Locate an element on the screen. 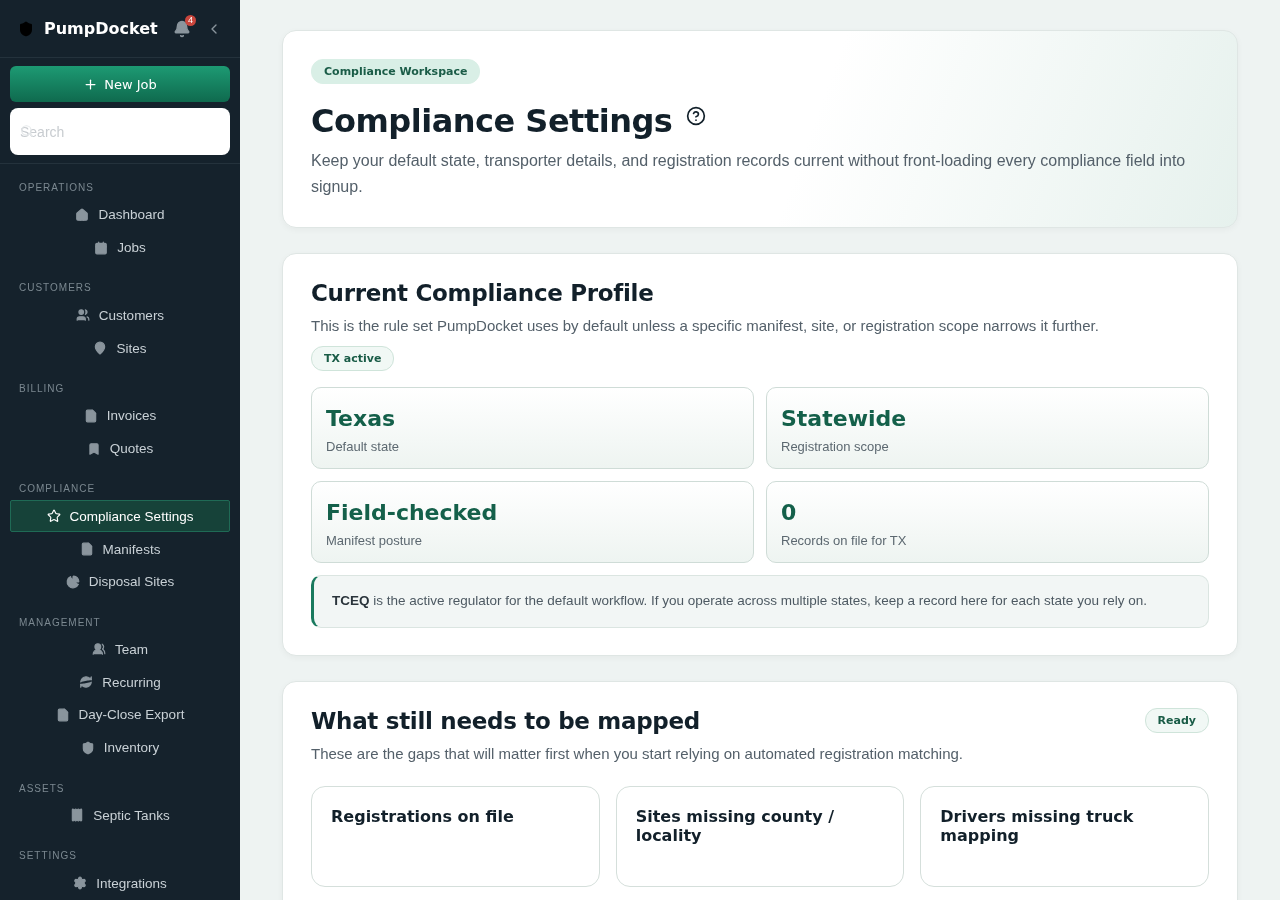 The height and width of the screenshot is (900, 1280). nav-item: Dashboard is located at coordinates (120, 215).